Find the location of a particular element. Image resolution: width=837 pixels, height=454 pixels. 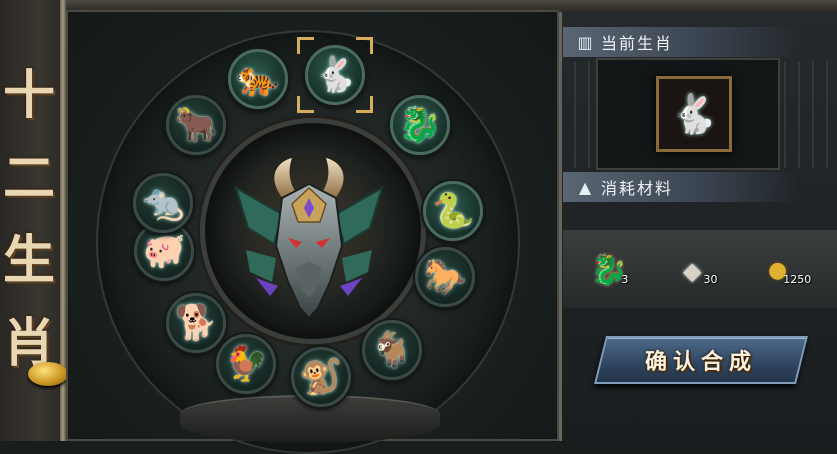

tiger-icon: 🐅 is located at coordinates (258, 79).